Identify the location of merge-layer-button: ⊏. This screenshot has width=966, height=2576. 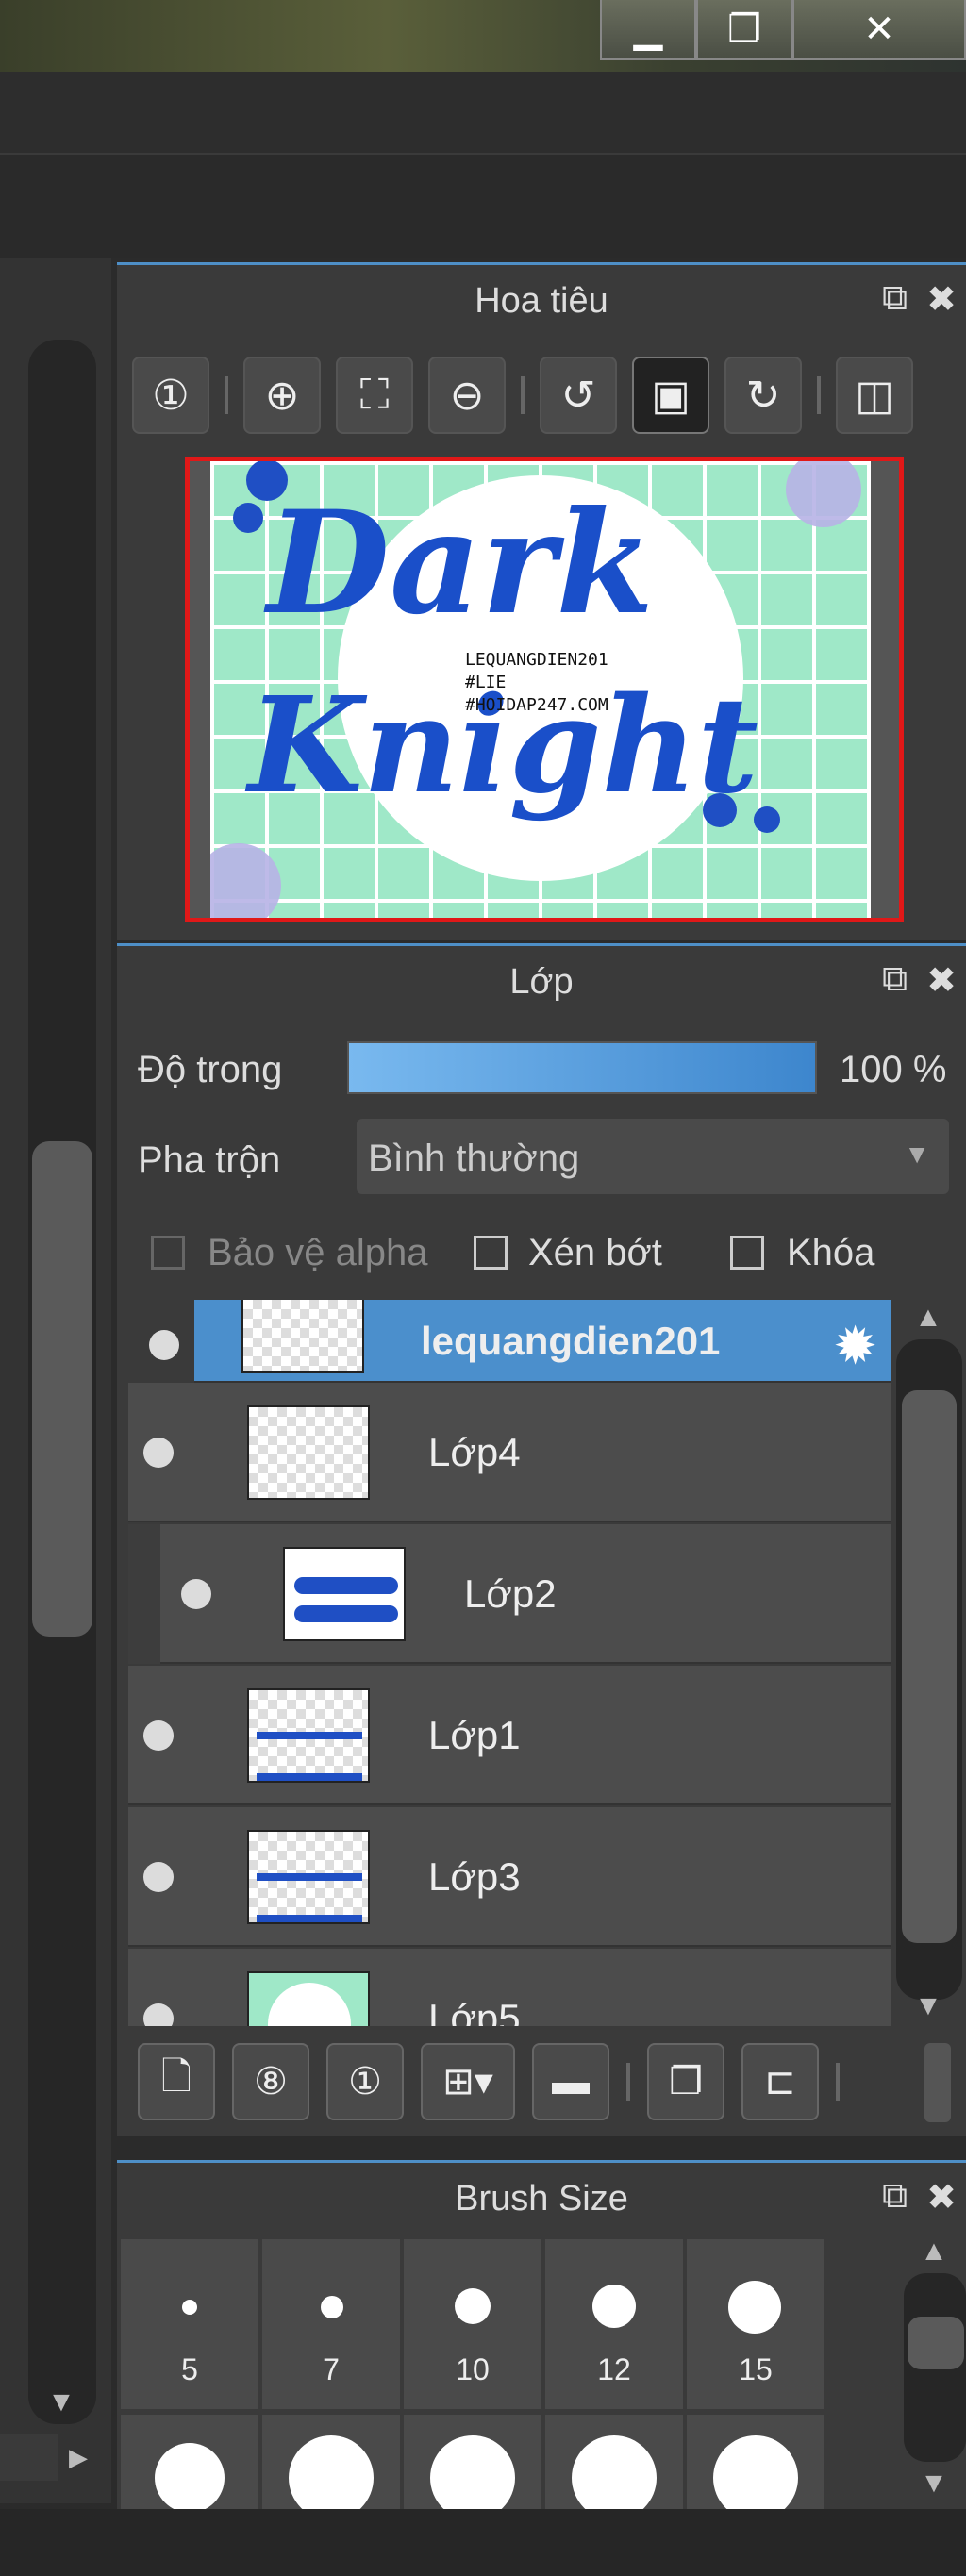
(780, 2081).